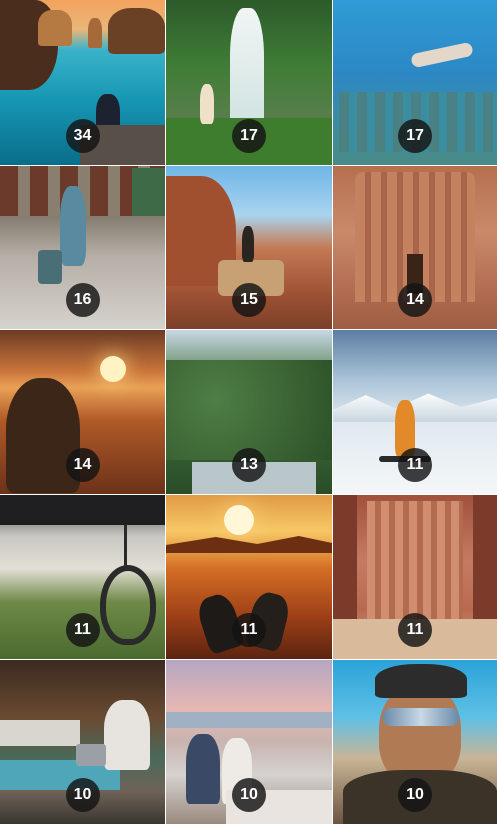 The height and width of the screenshot is (830, 497). I want to click on repost-count-badge: 16, so click(82, 300).